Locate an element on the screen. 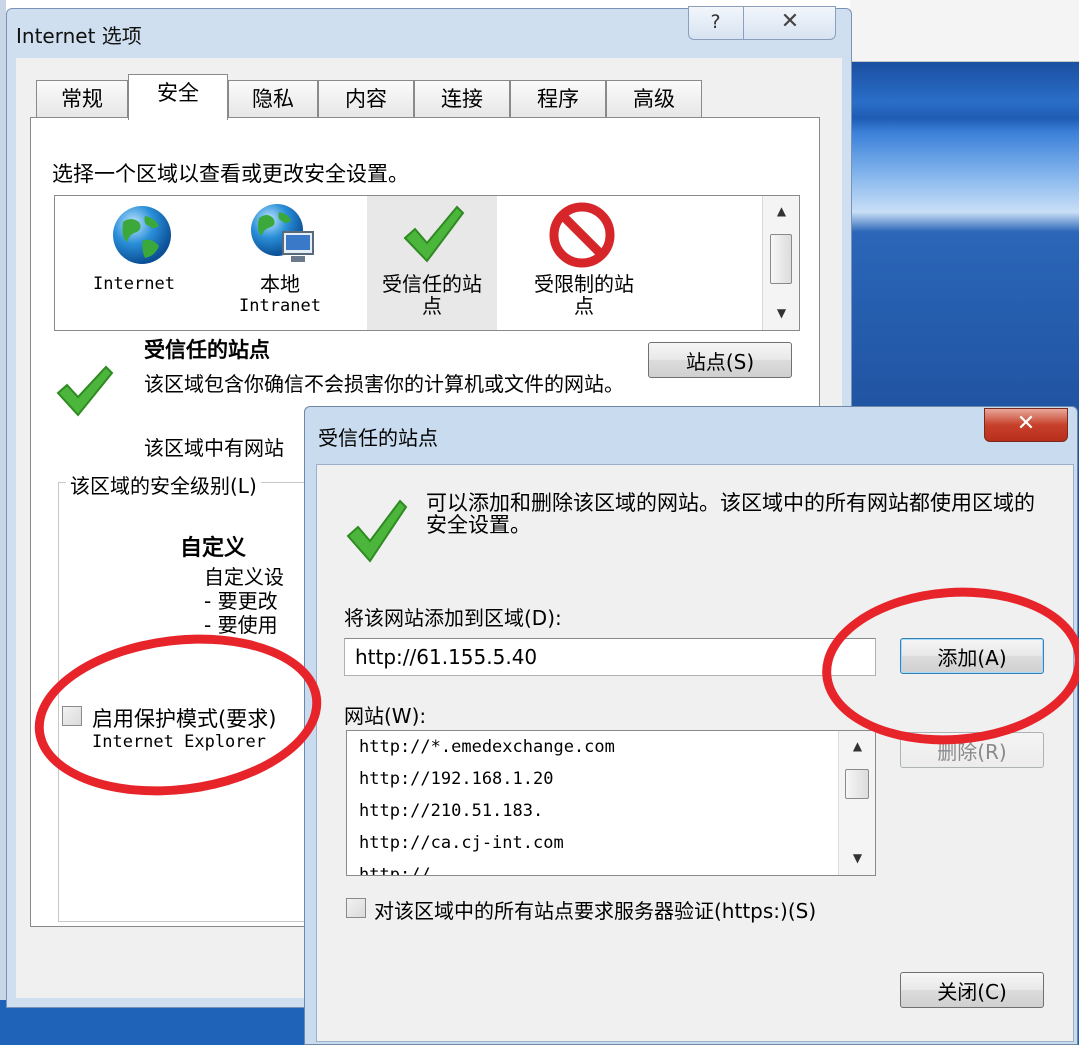  list-item: http://210.51.183. is located at coordinates (451, 811).